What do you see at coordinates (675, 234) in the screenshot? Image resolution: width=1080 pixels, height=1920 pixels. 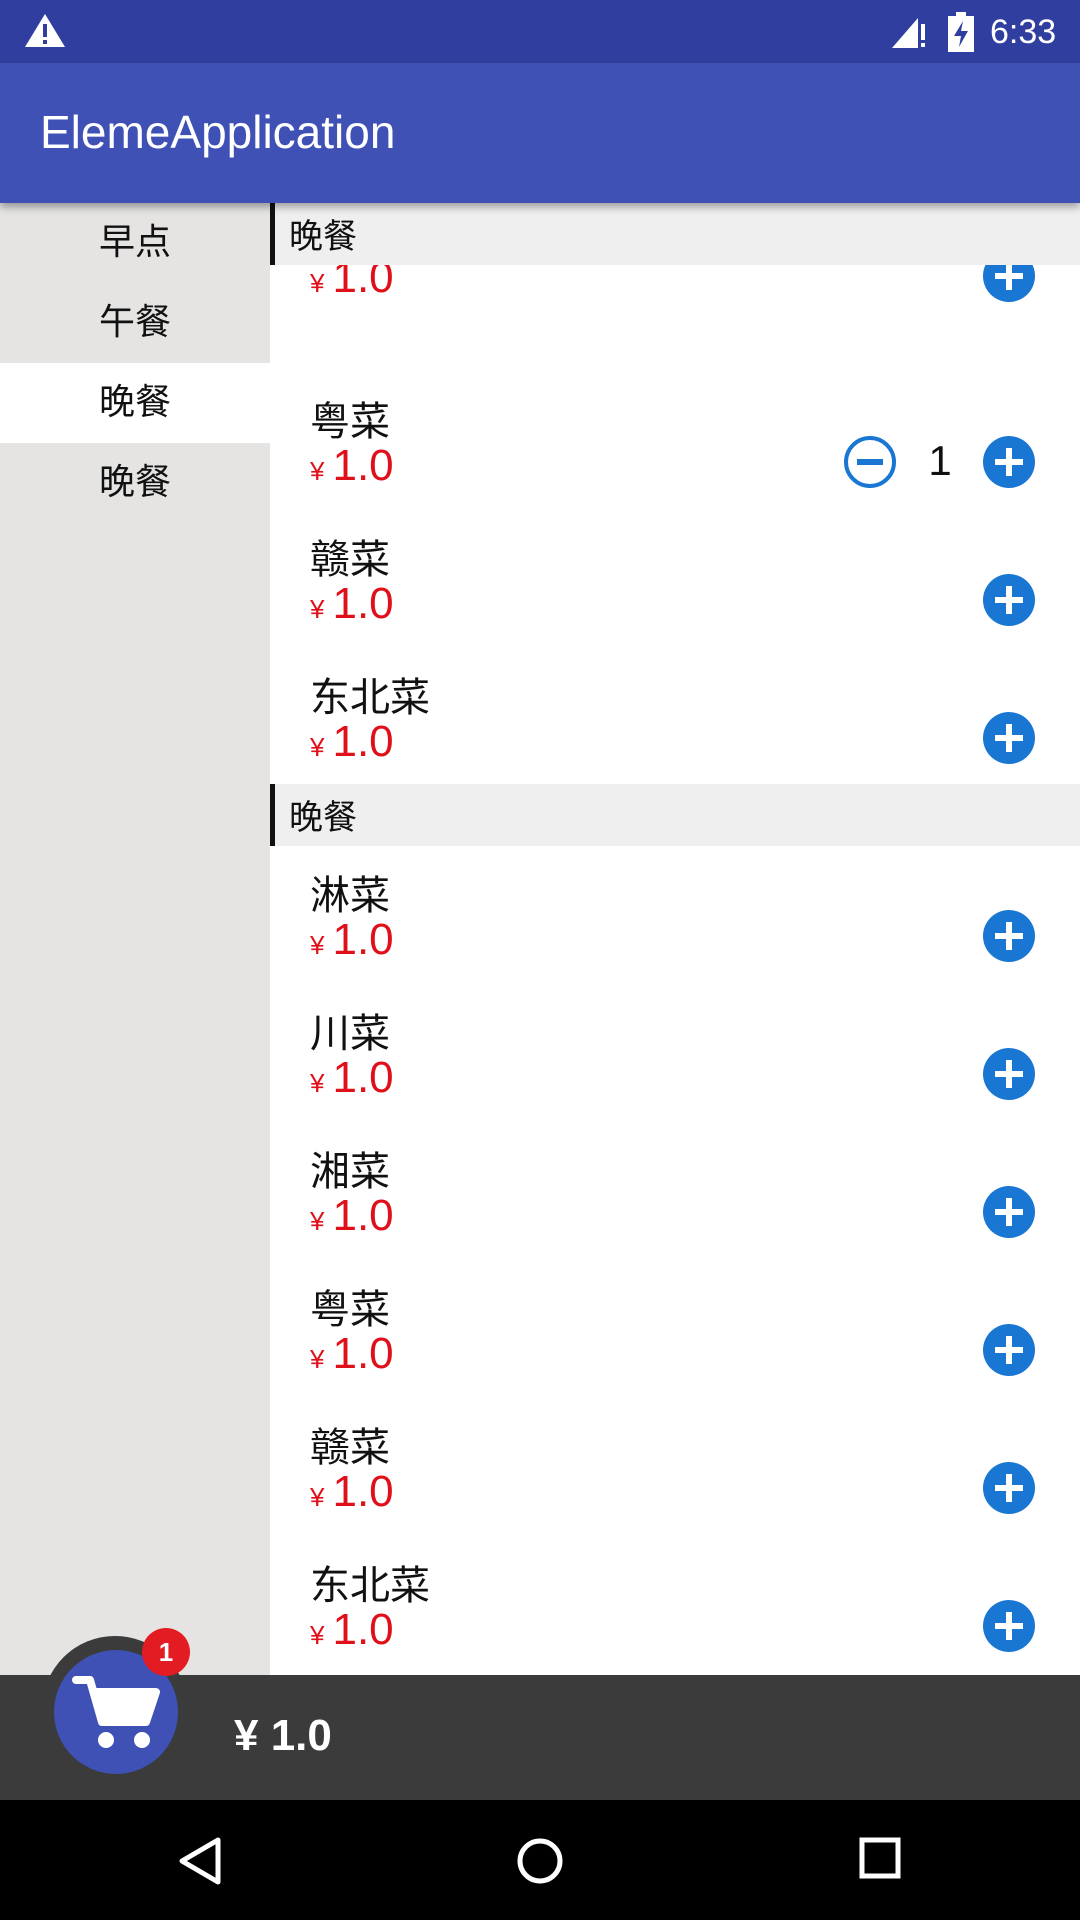 I see `section-header-sticky: 晚餐` at bounding box center [675, 234].